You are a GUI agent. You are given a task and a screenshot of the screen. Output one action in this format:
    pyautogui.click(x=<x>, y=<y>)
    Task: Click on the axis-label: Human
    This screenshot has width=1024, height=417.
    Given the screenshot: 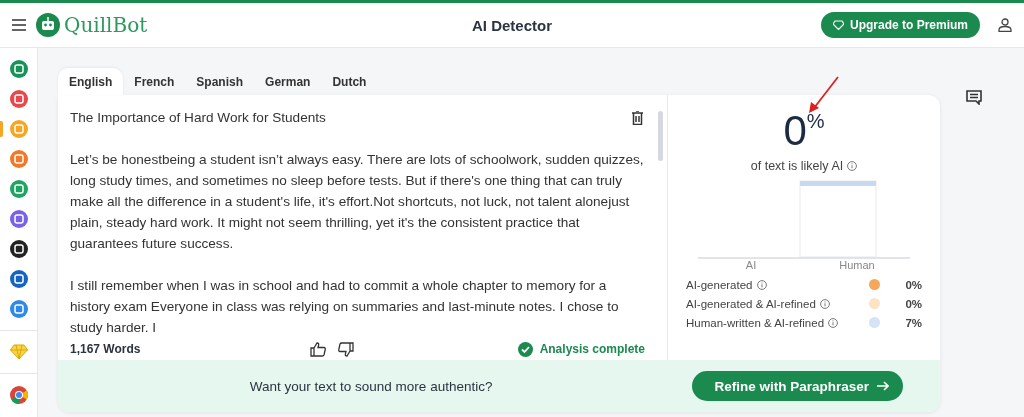 What is the action you would take?
    pyautogui.click(x=857, y=265)
    